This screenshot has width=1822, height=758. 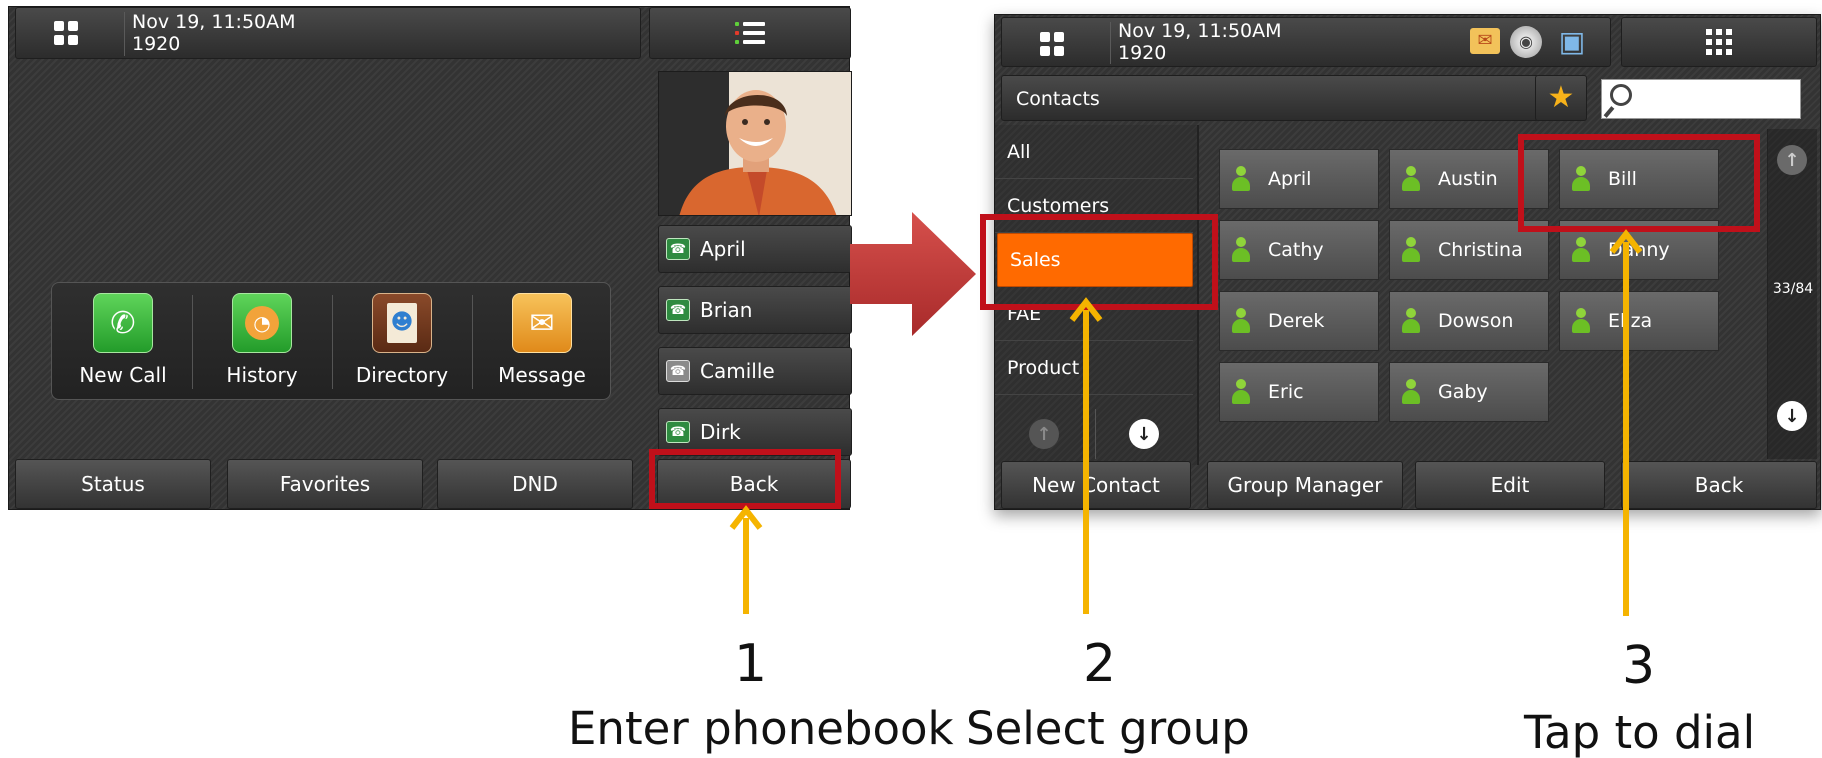 I want to click on edit-softkey: Edit, so click(x=1510, y=485).